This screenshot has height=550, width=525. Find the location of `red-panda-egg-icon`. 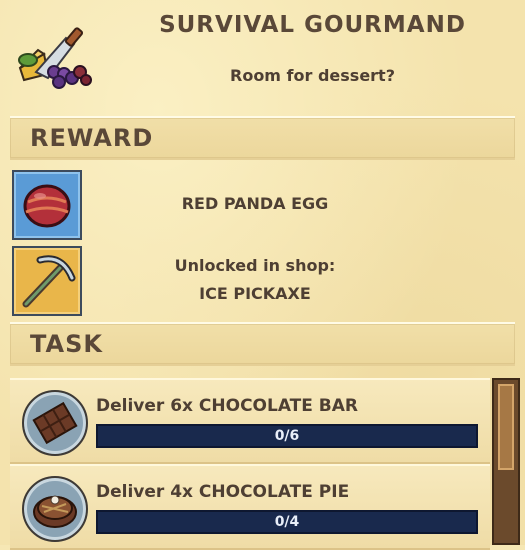

red-panda-egg-icon is located at coordinates (47, 205).